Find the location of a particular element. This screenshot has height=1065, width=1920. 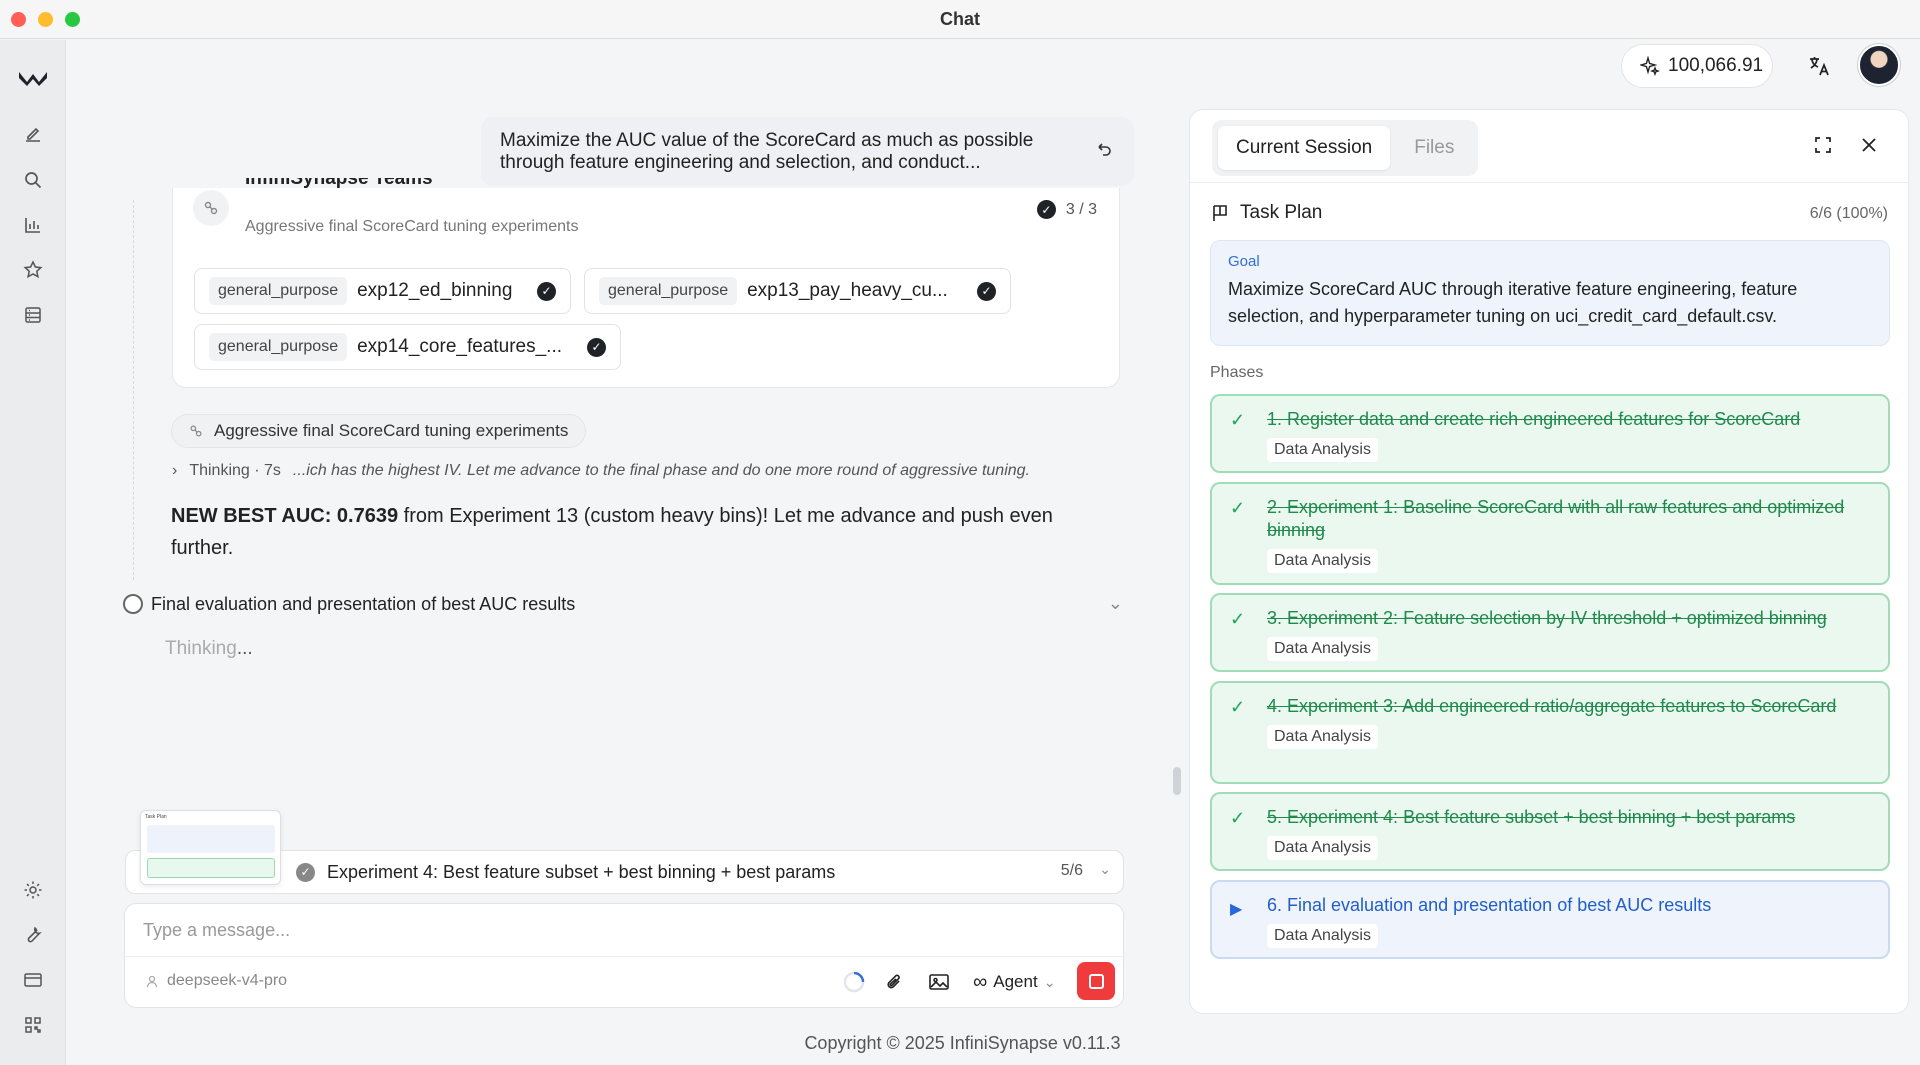

copyright-footer: Copyright © 2025 InfiniSynapse v0.11.3 is located at coordinates (962, 1043).